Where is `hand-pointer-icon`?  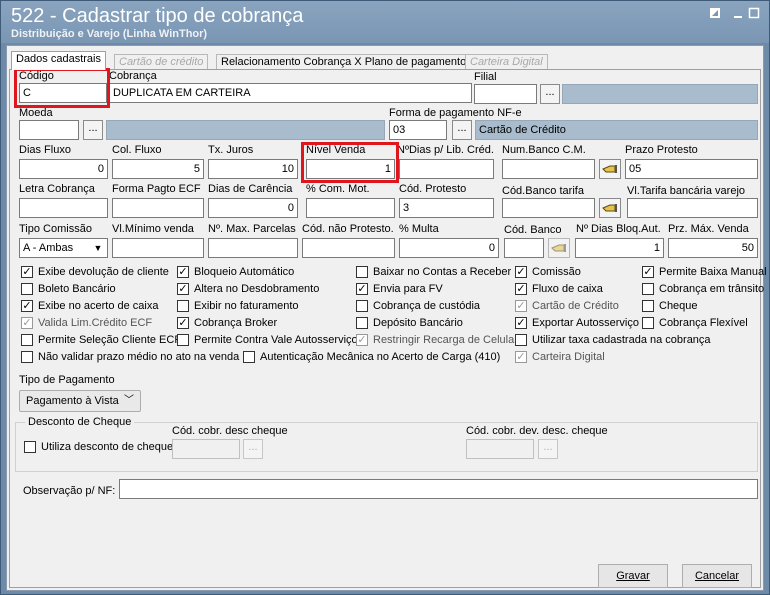
hand-pointer-icon is located at coordinates (610, 169).